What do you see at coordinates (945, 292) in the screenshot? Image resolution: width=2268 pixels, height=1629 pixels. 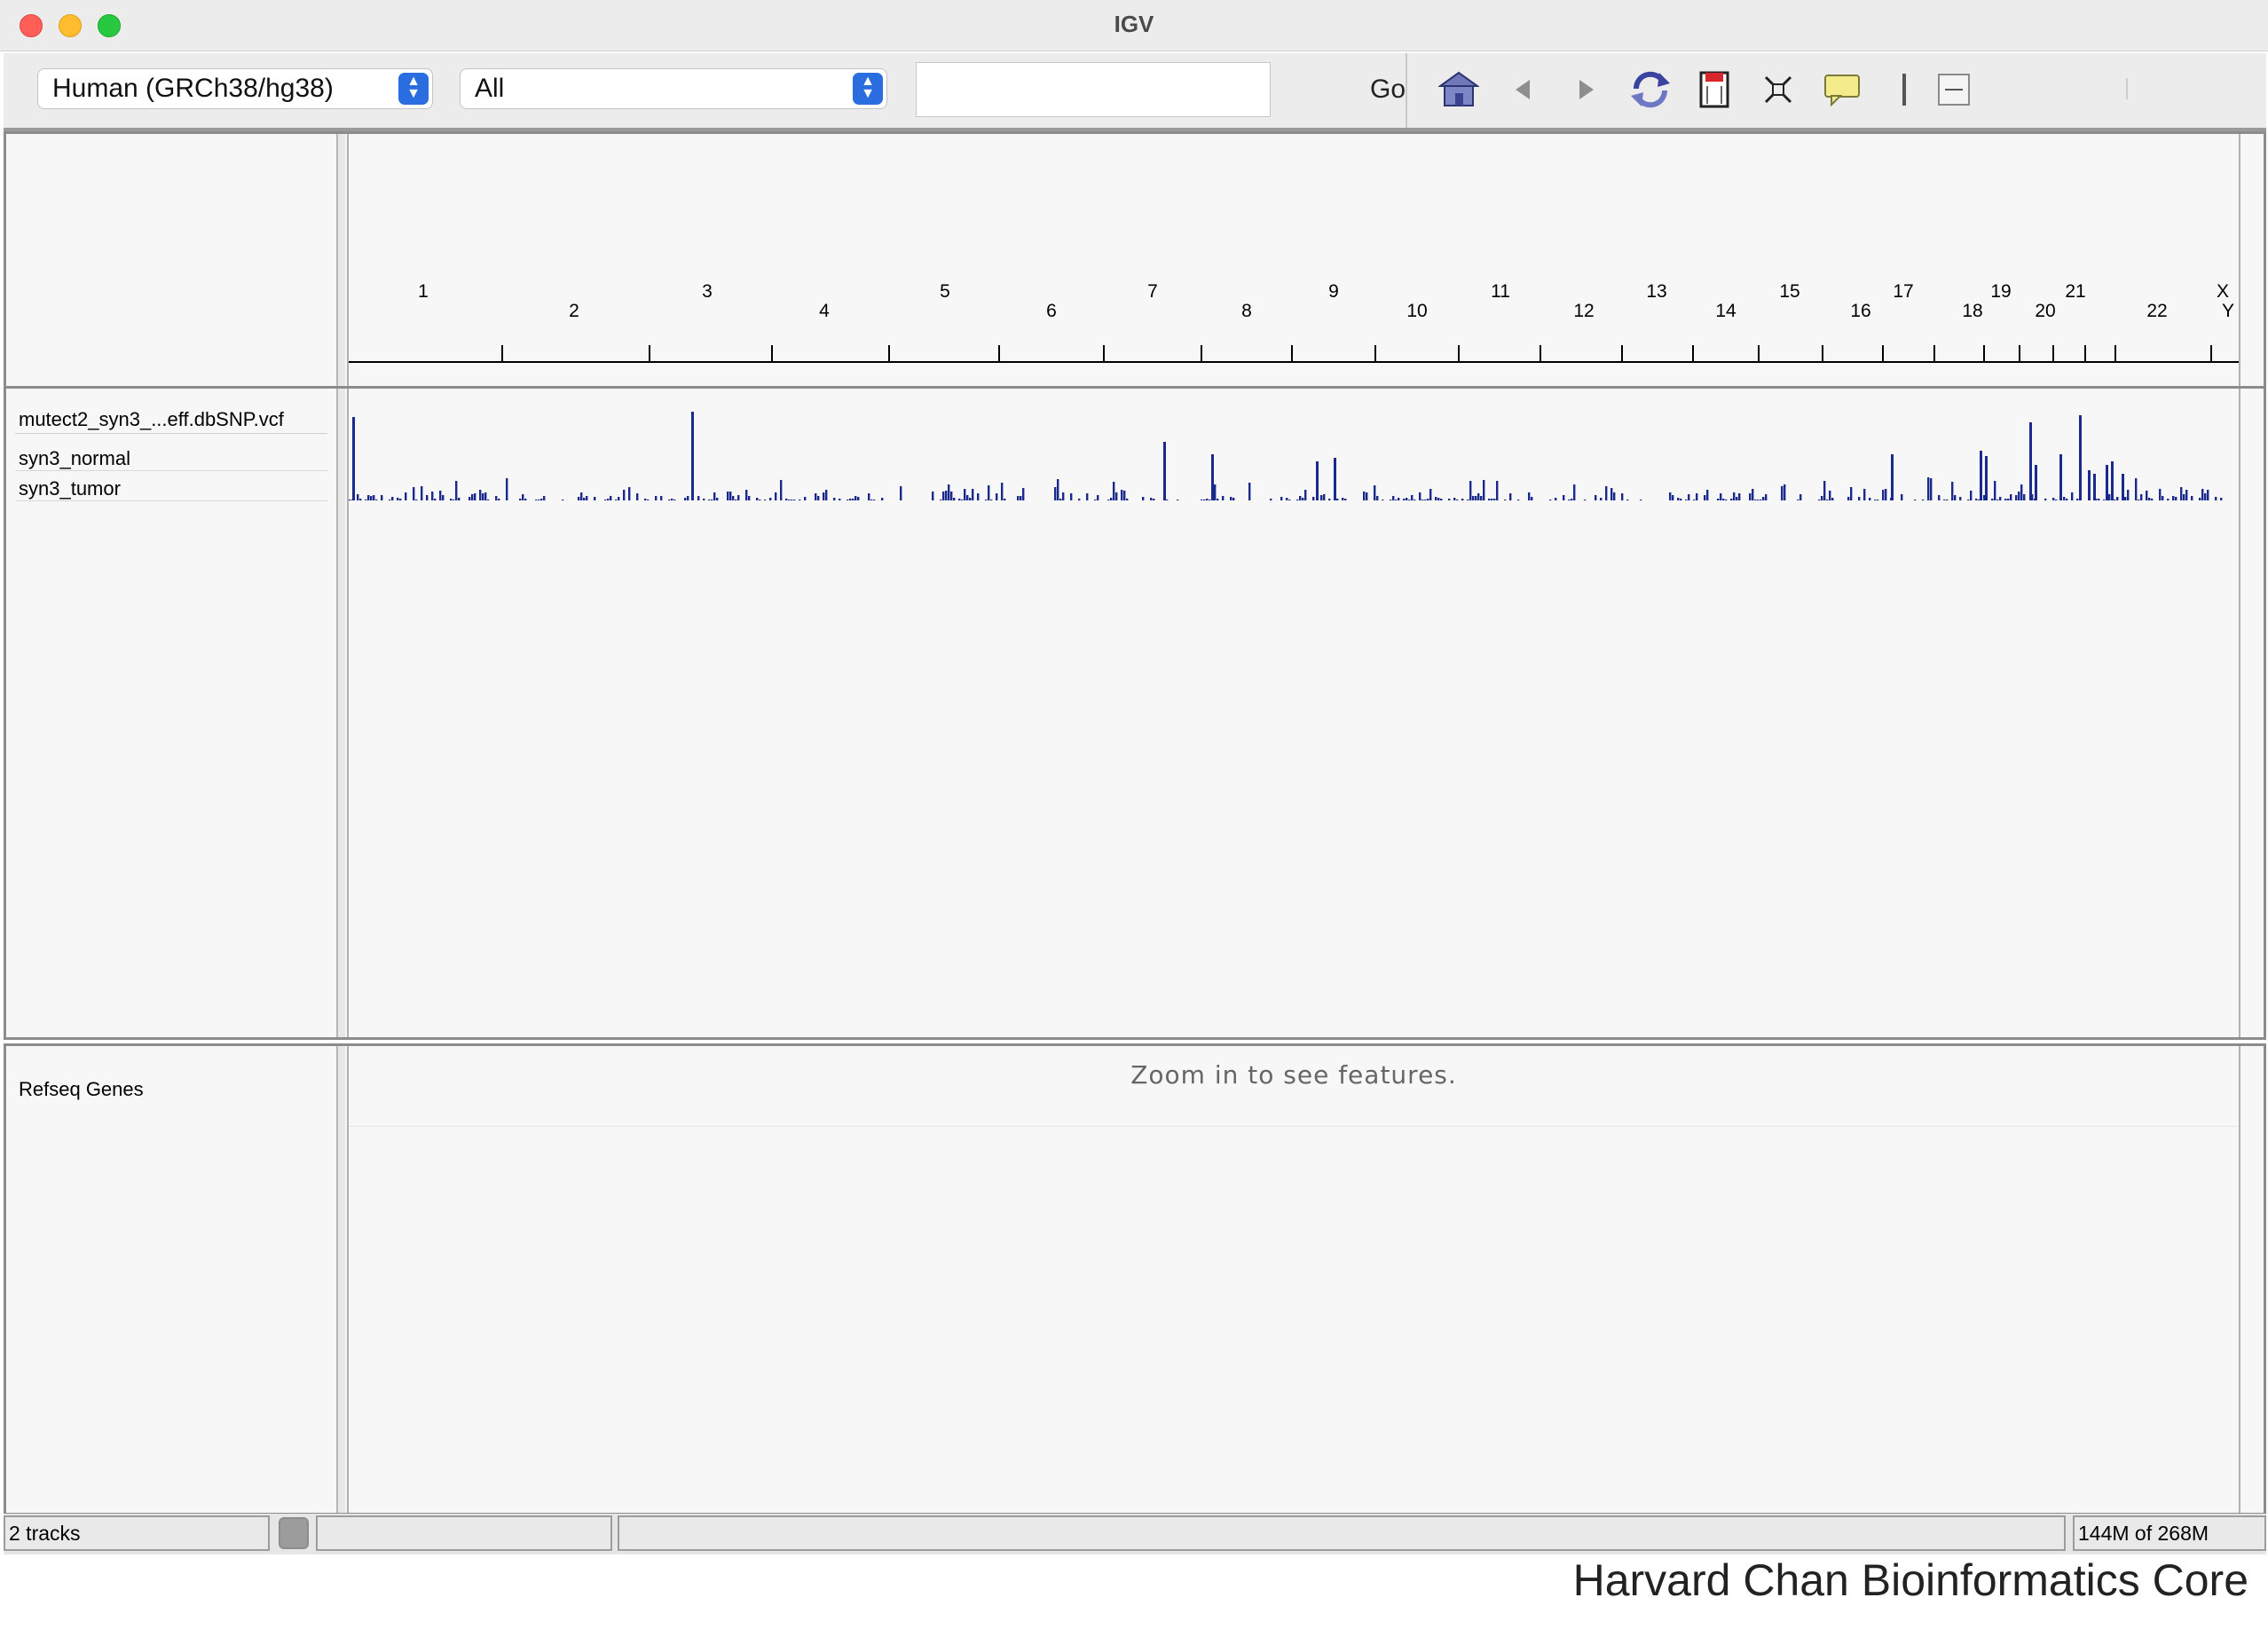 I see `chromosome-label-5: 5` at bounding box center [945, 292].